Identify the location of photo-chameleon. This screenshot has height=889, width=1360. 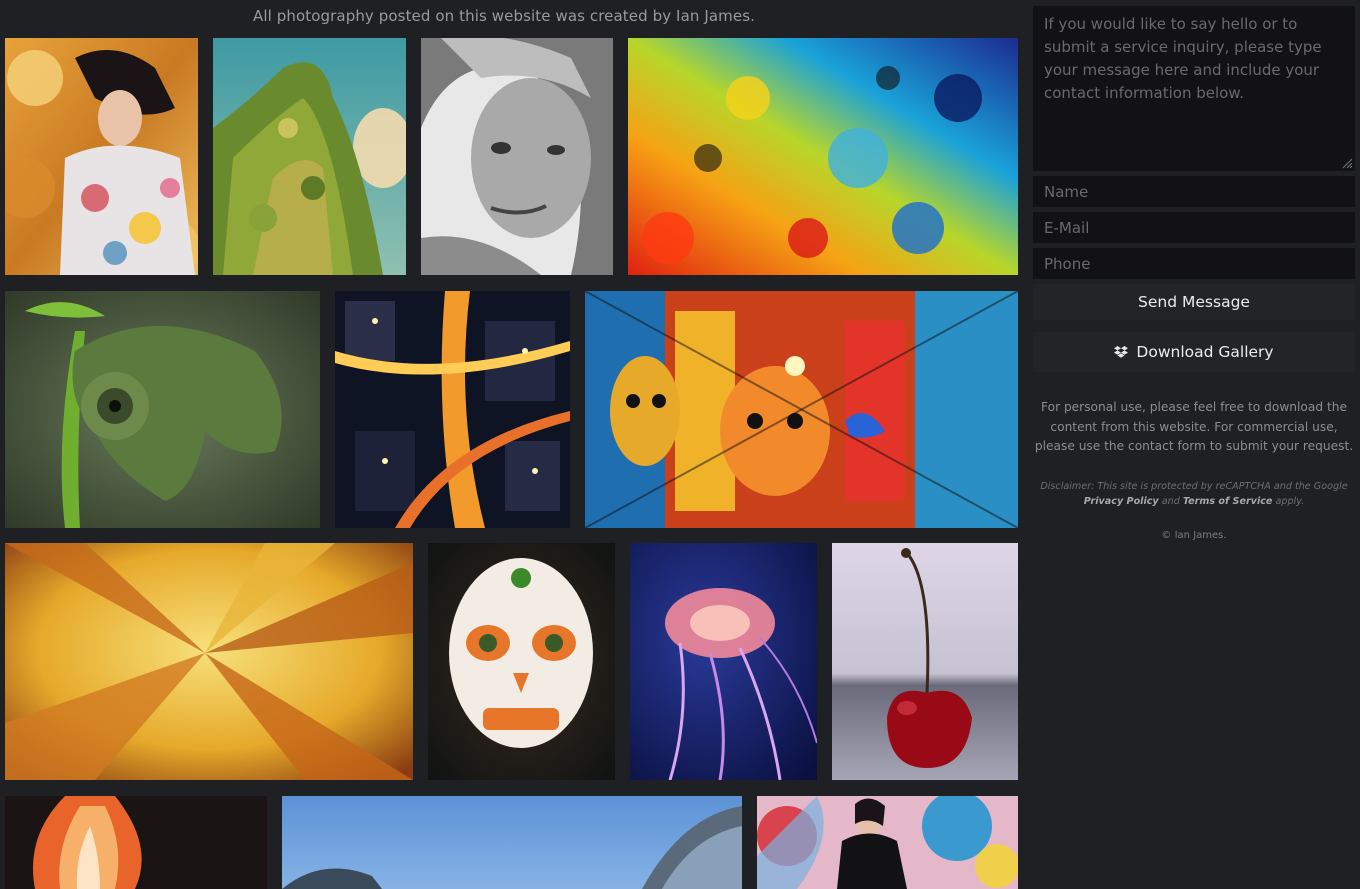
(162, 409).